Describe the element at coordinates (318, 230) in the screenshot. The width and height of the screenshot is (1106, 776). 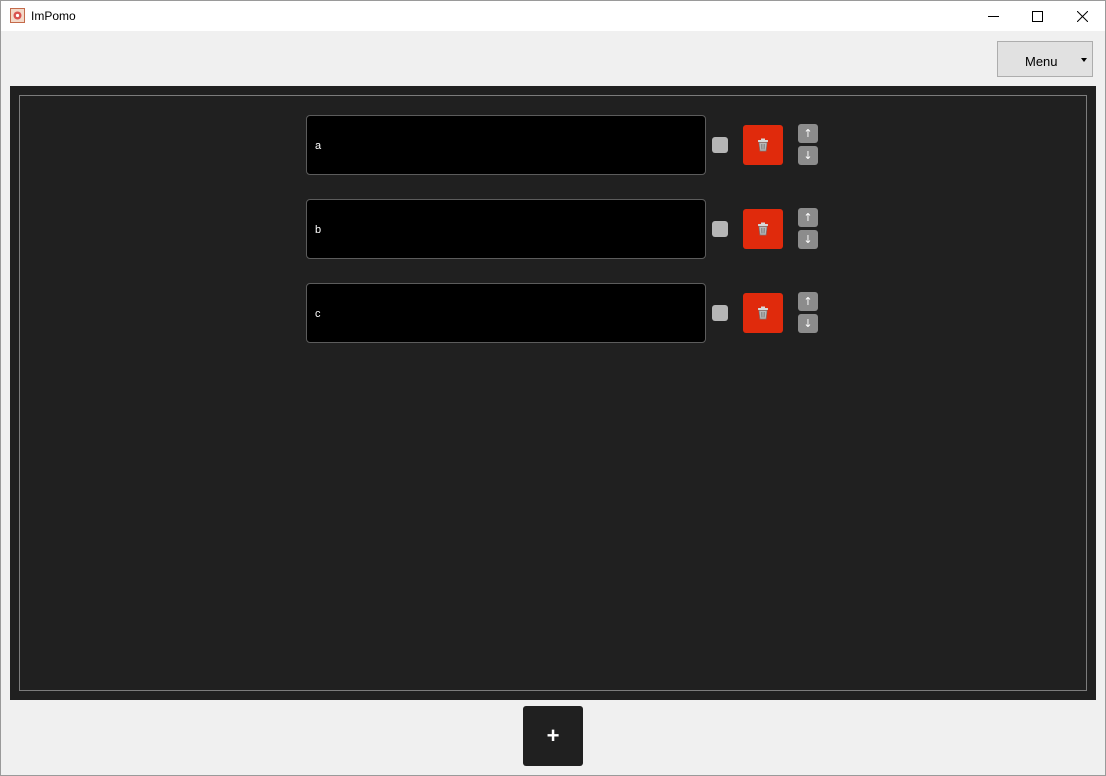
I see `task-text: b` at that location.